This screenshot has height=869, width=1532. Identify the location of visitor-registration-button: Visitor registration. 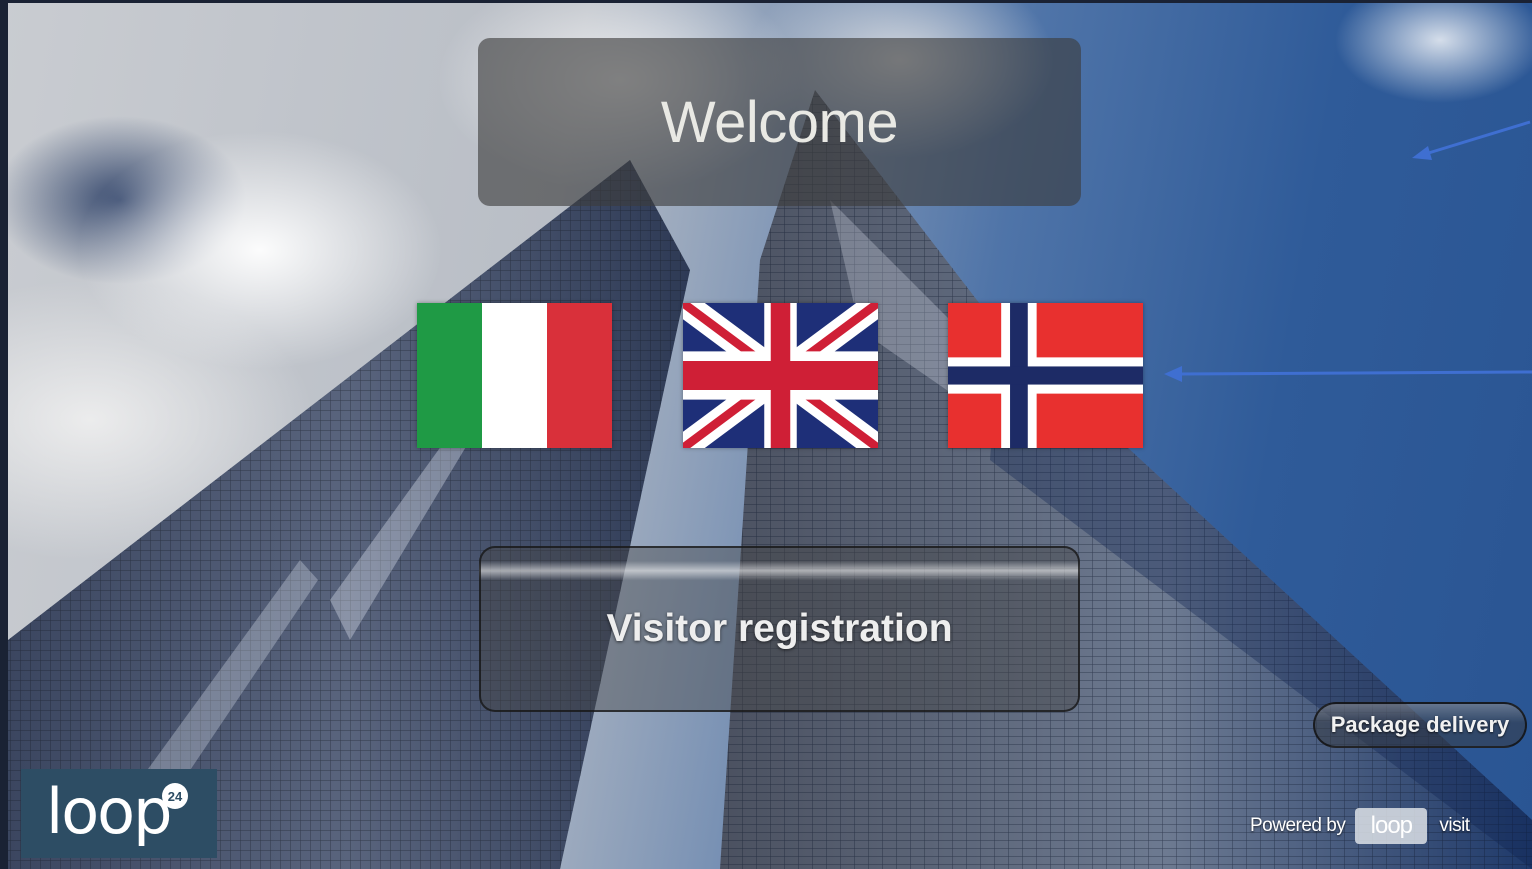
(779, 629).